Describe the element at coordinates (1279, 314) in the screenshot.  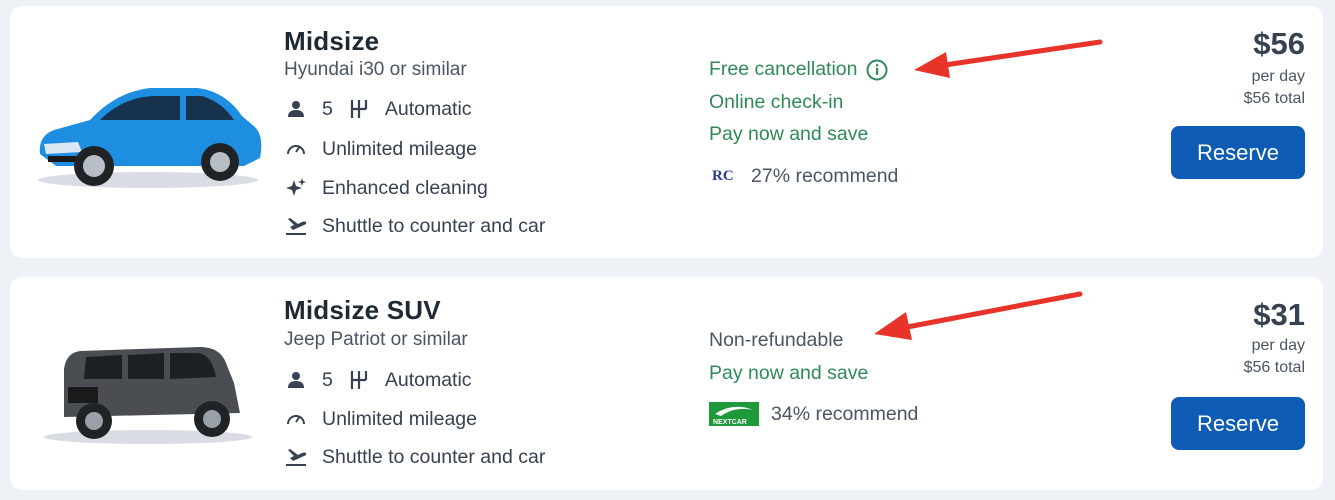
I see `daily-price: $31` at that location.